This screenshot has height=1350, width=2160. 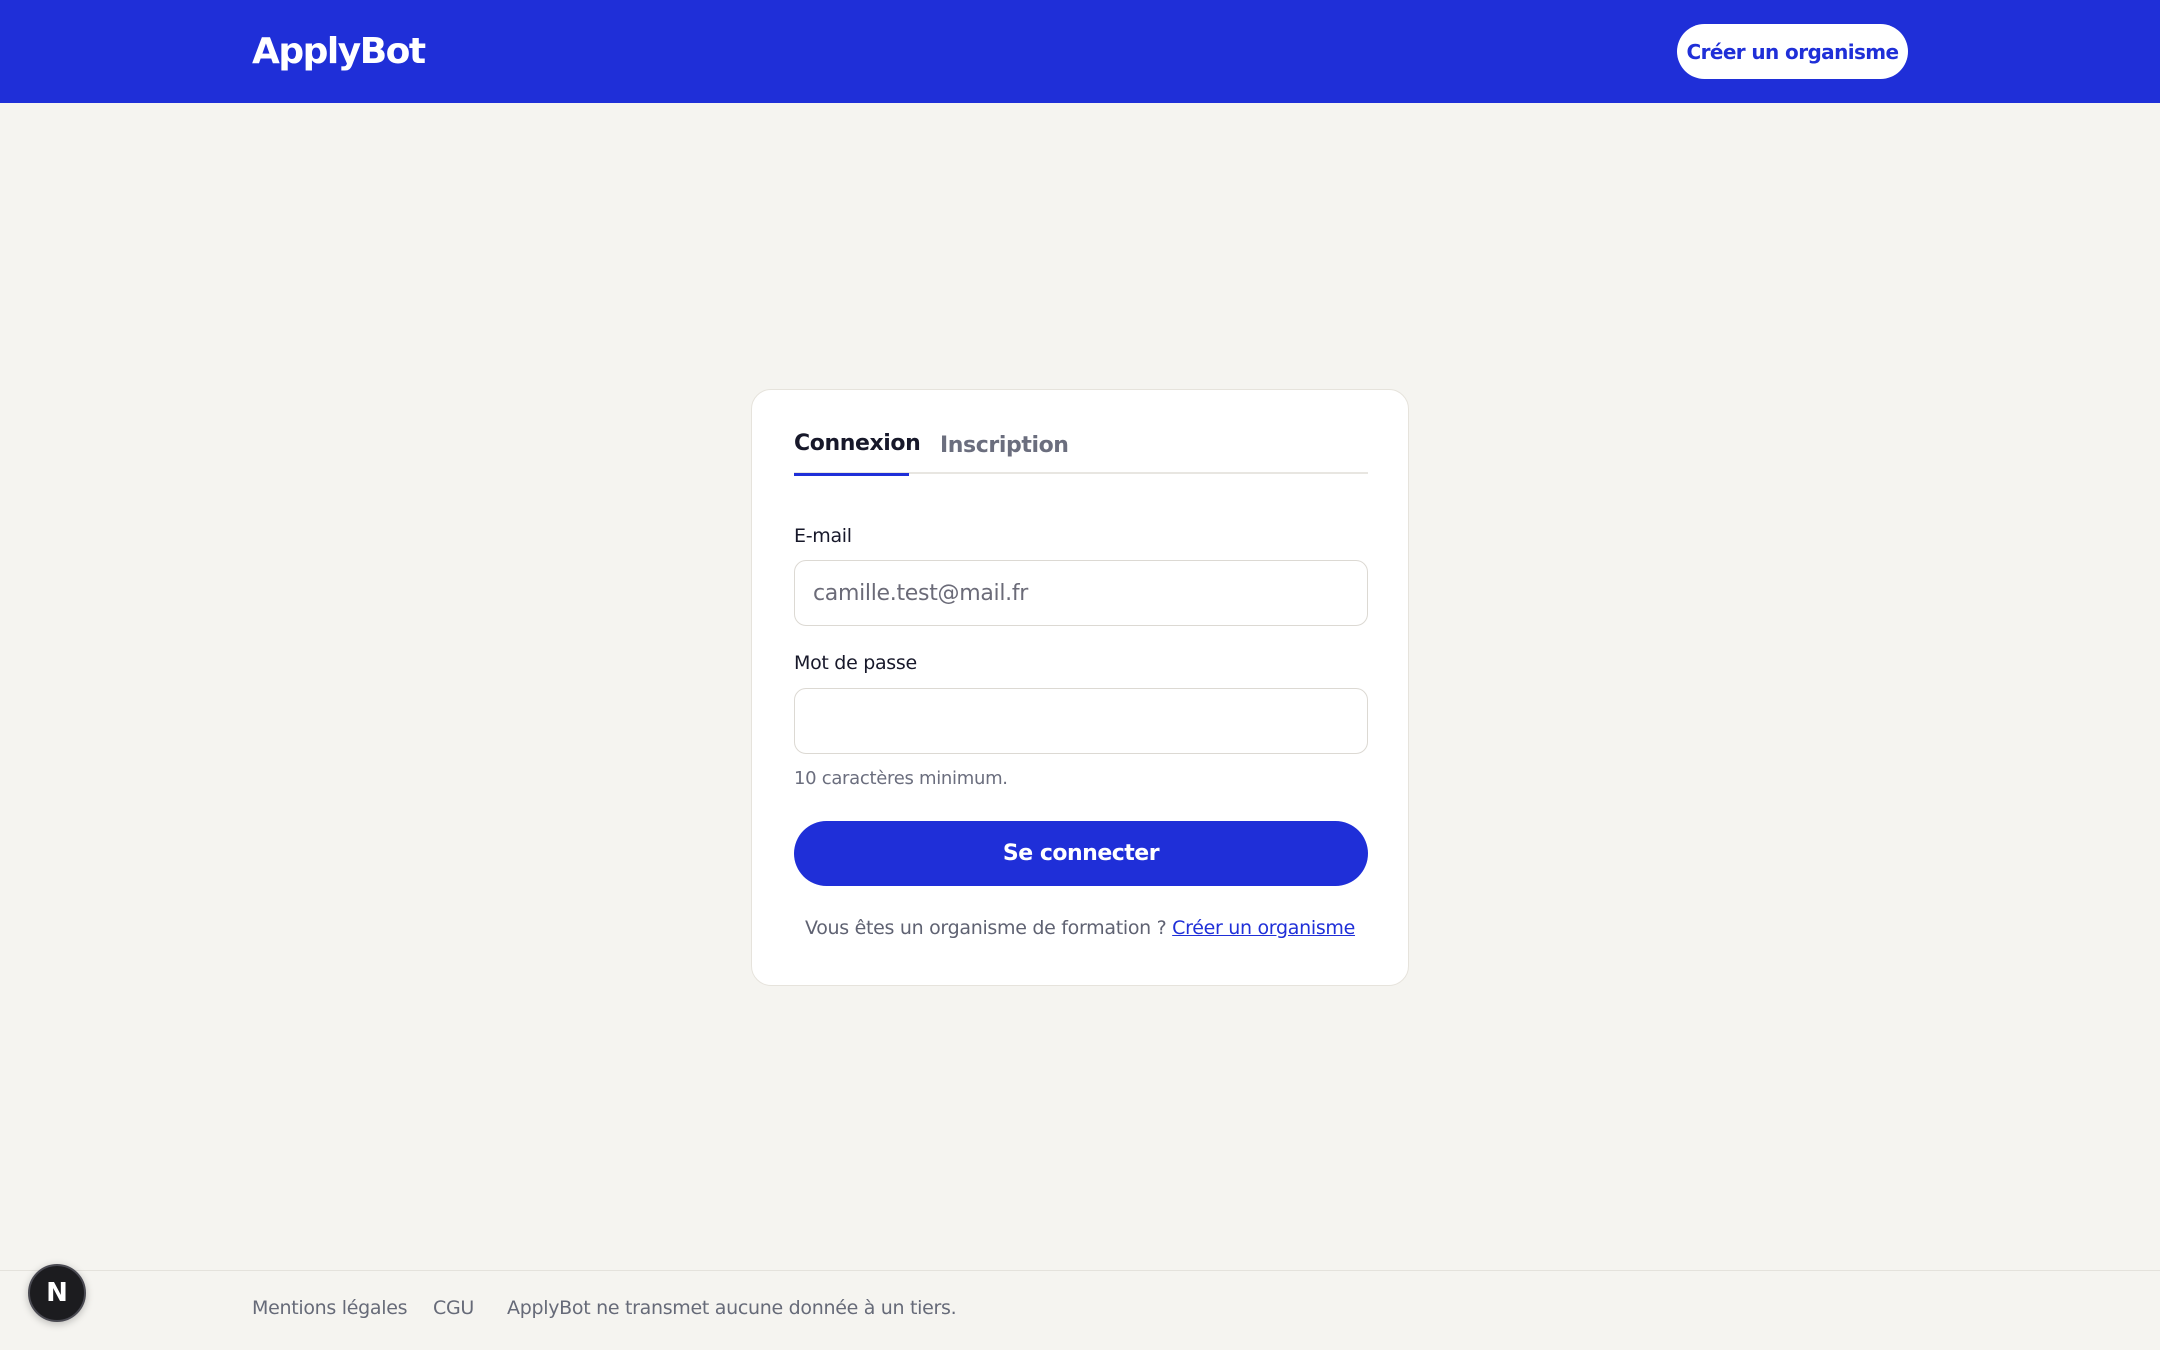 I want to click on auth-tabs: Connexion Inscription, so click(x=1081, y=451).